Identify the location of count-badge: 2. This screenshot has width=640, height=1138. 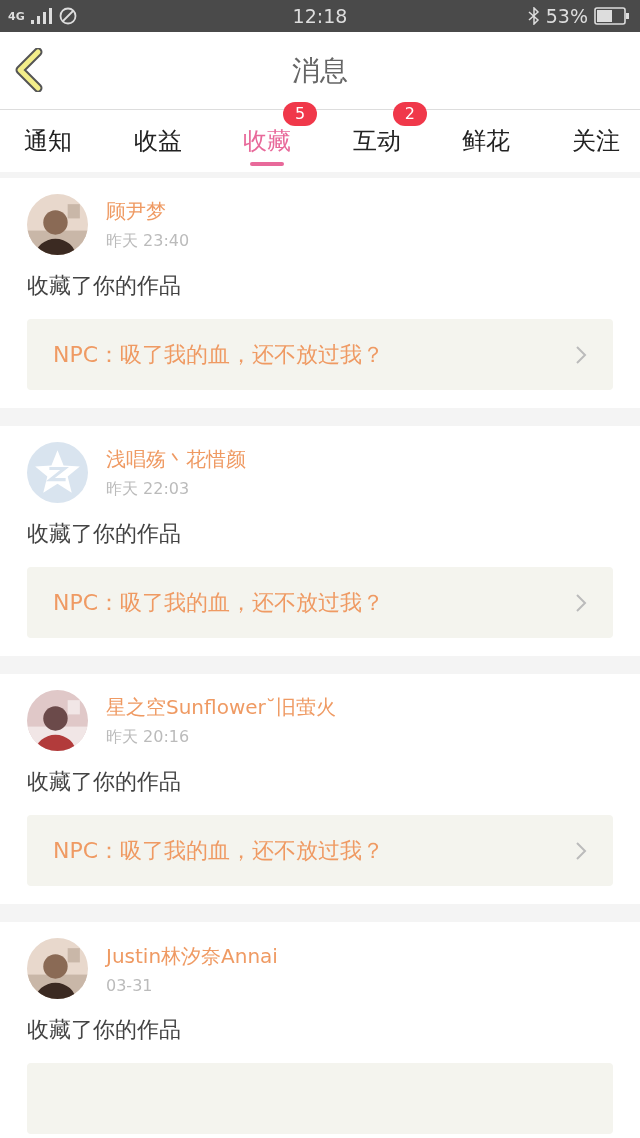
(409, 114).